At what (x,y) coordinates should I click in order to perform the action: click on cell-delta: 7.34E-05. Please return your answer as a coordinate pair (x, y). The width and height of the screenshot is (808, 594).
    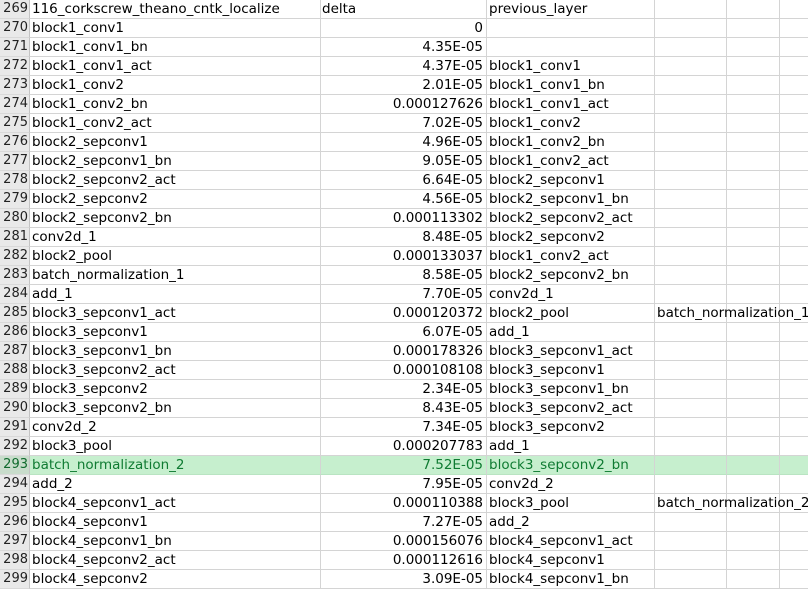
    Looking at the image, I should click on (404, 427).